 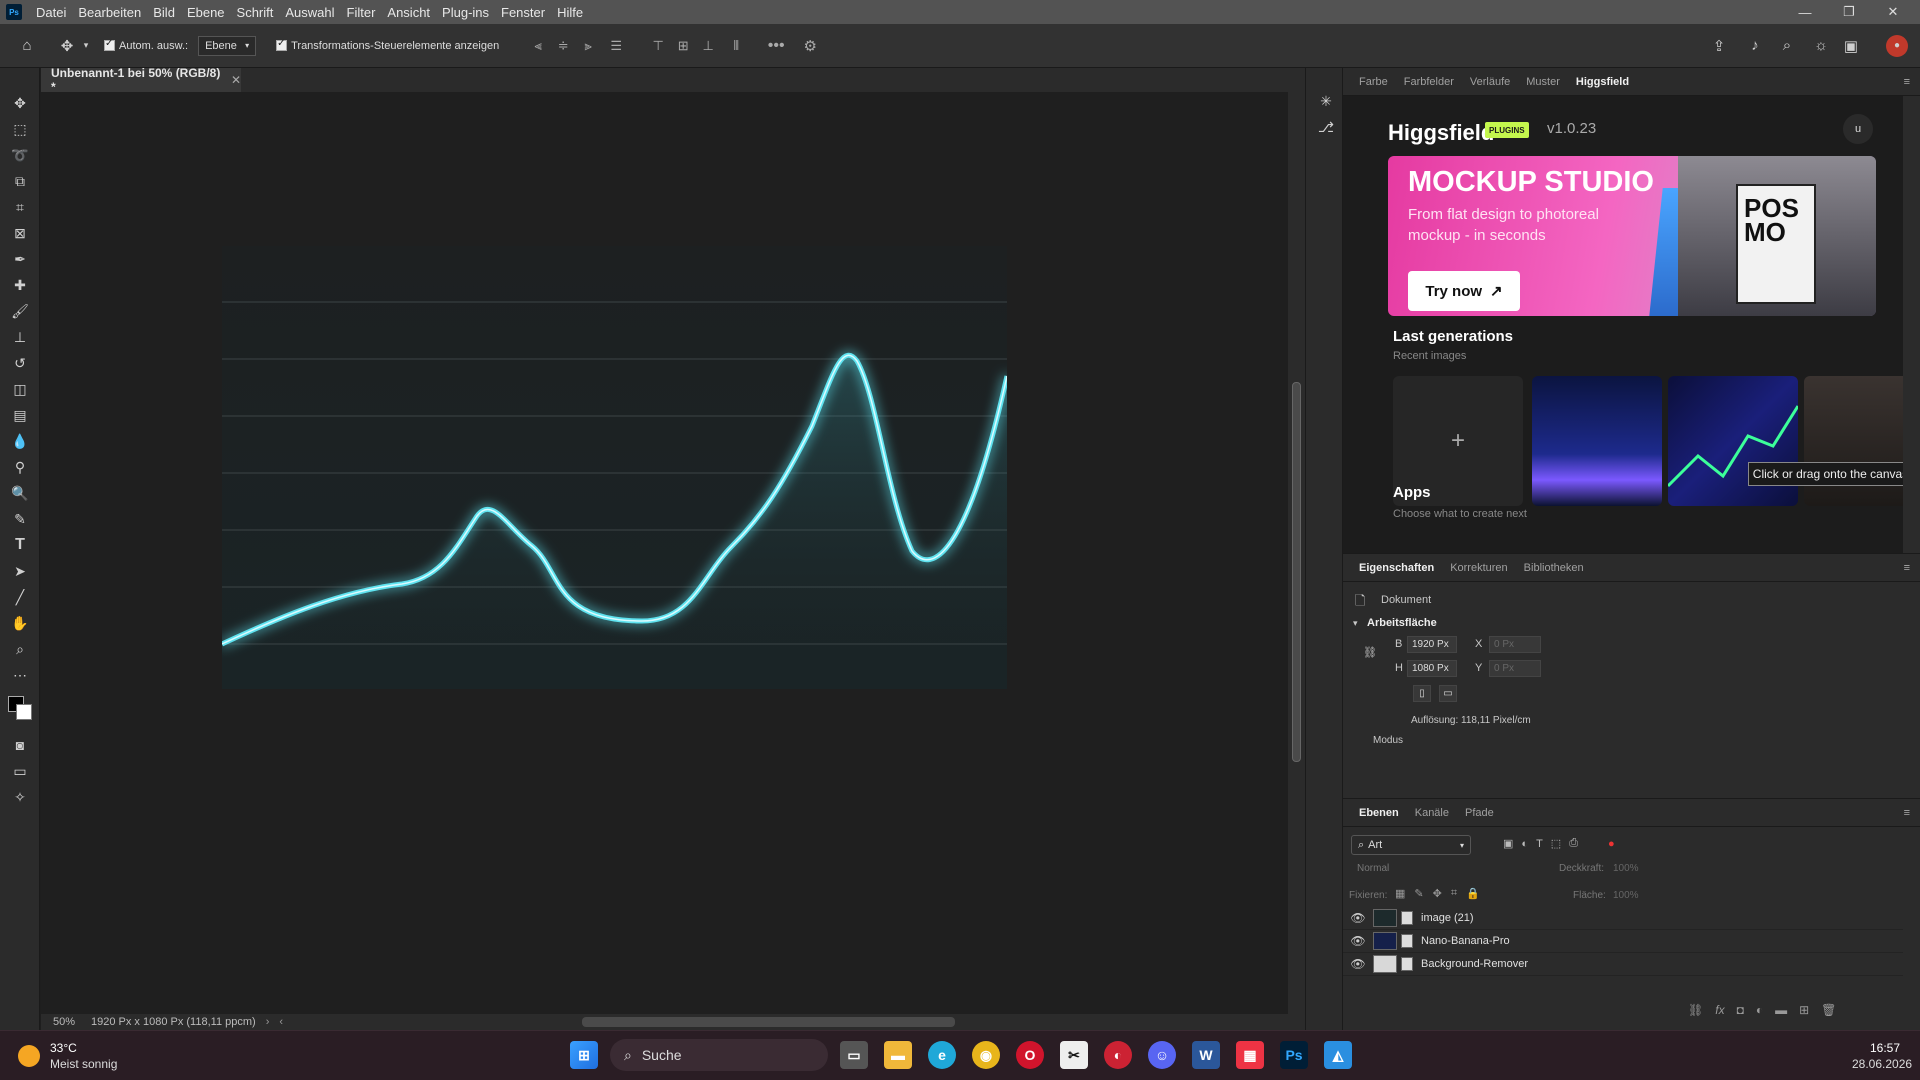 What do you see at coordinates (1623, 964) in the screenshot?
I see `layer-row: 👁 Background-Remover` at bounding box center [1623, 964].